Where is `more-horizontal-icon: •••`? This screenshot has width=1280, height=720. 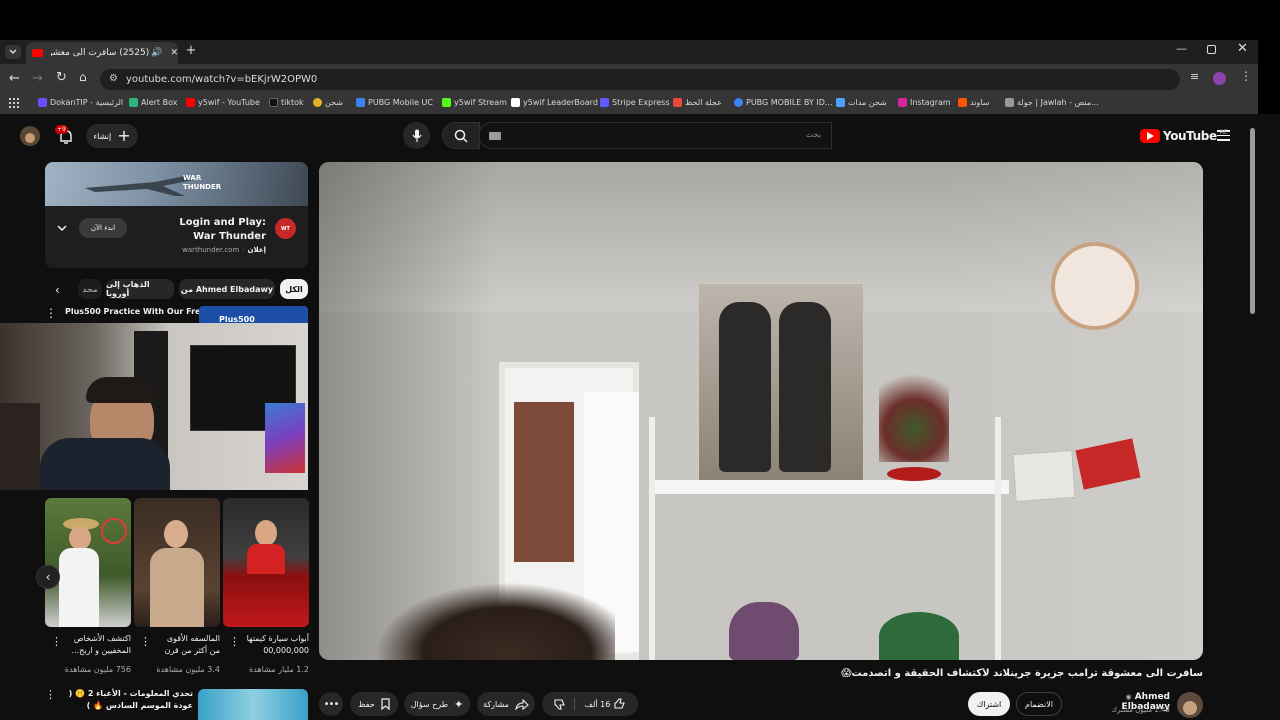 more-horizontal-icon: ••• is located at coordinates (331, 704).